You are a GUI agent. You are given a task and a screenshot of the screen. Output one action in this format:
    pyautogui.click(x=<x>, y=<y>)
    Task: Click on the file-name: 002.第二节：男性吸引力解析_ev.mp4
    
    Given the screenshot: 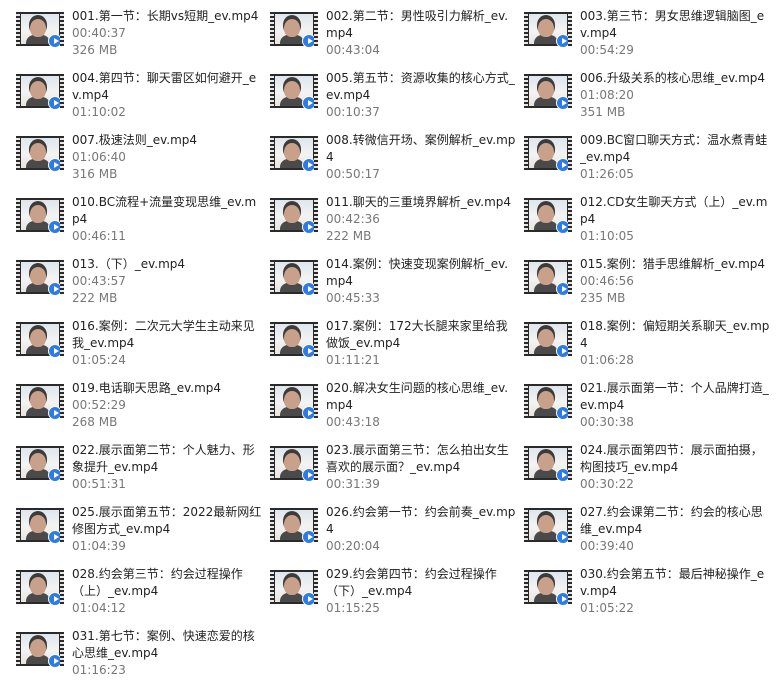 What is the action you would take?
    pyautogui.click(x=417, y=24)
    